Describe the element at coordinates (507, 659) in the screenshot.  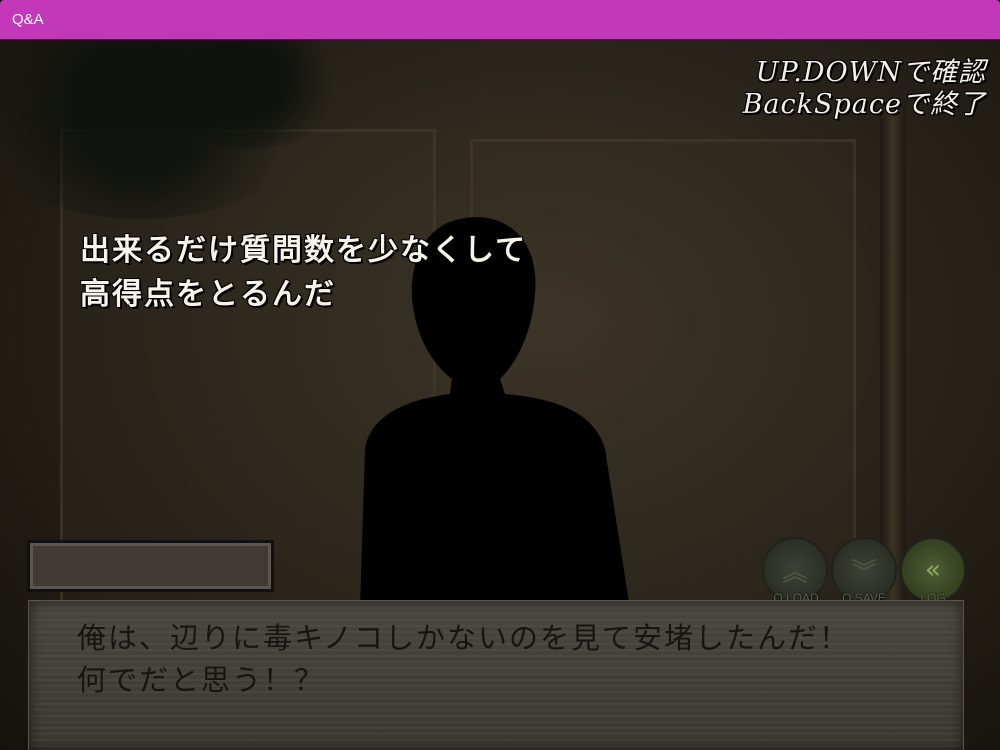
I see `dialogue-text: 俺は、辺りに毒キノコしかないのを見て安堵したんだ！ 何でだと思う！？` at that location.